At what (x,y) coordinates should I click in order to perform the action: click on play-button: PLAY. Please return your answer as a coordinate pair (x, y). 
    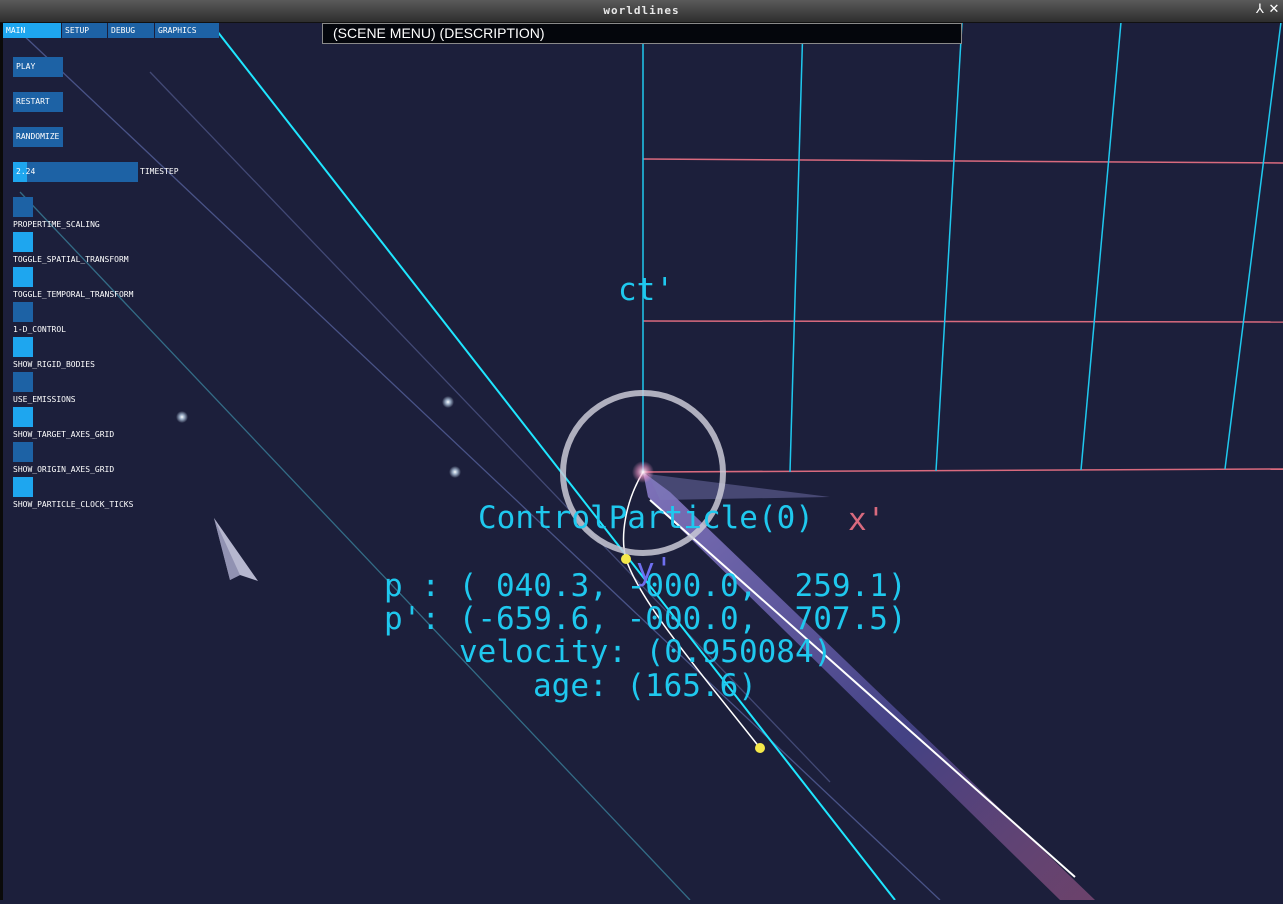
    Looking at the image, I should click on (38, 67).